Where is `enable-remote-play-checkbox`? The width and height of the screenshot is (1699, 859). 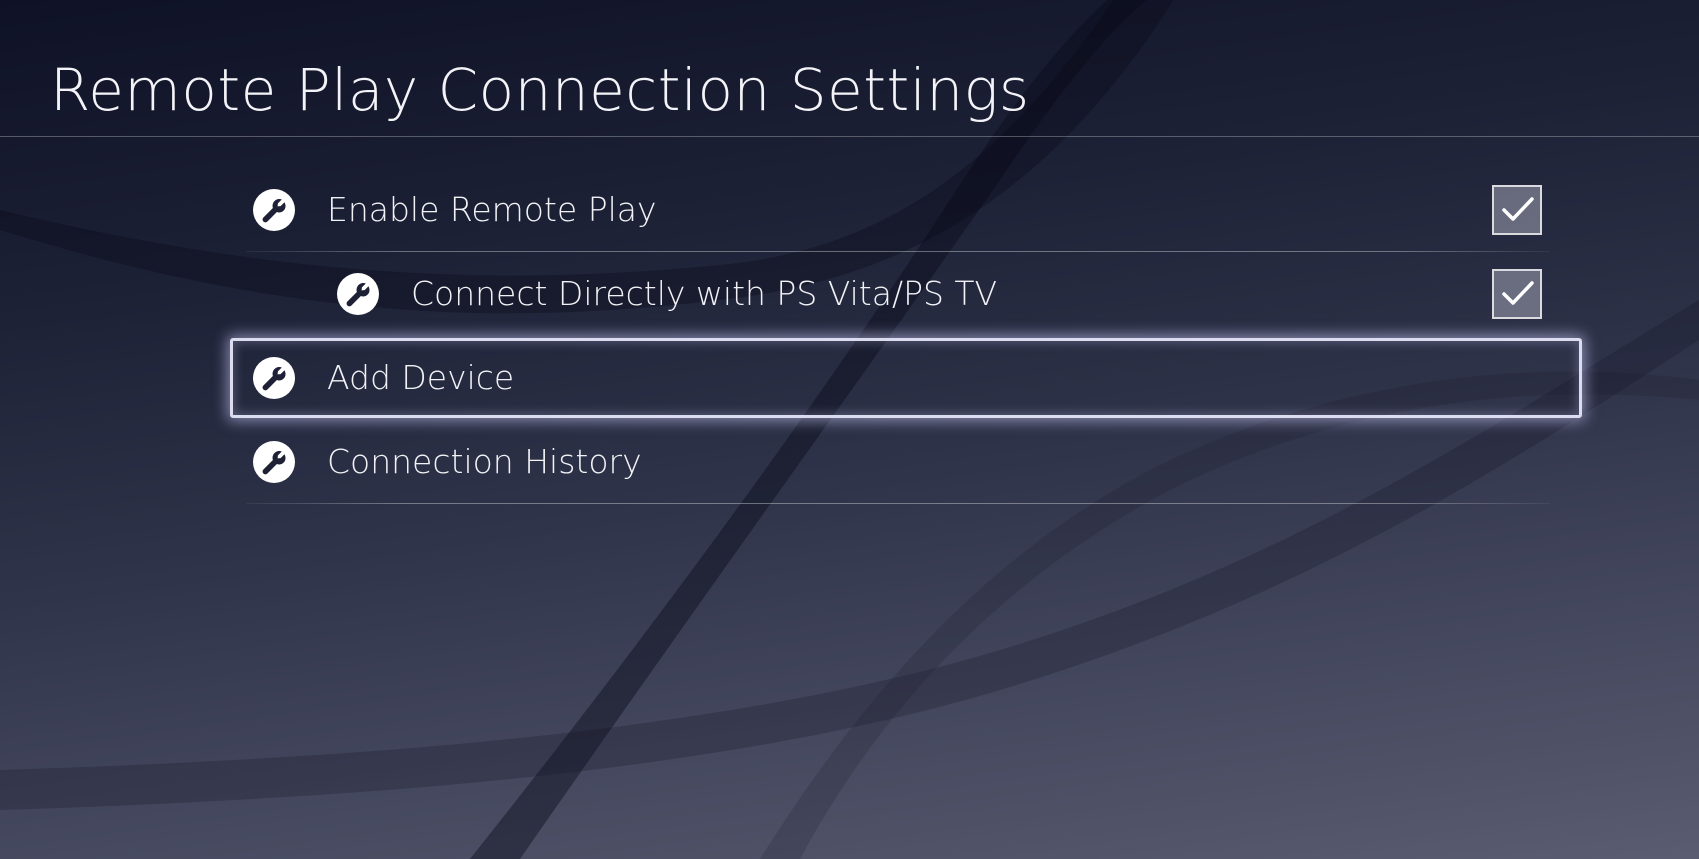
enable-remote-play-checkbox is located at coordinates (1517, 210).